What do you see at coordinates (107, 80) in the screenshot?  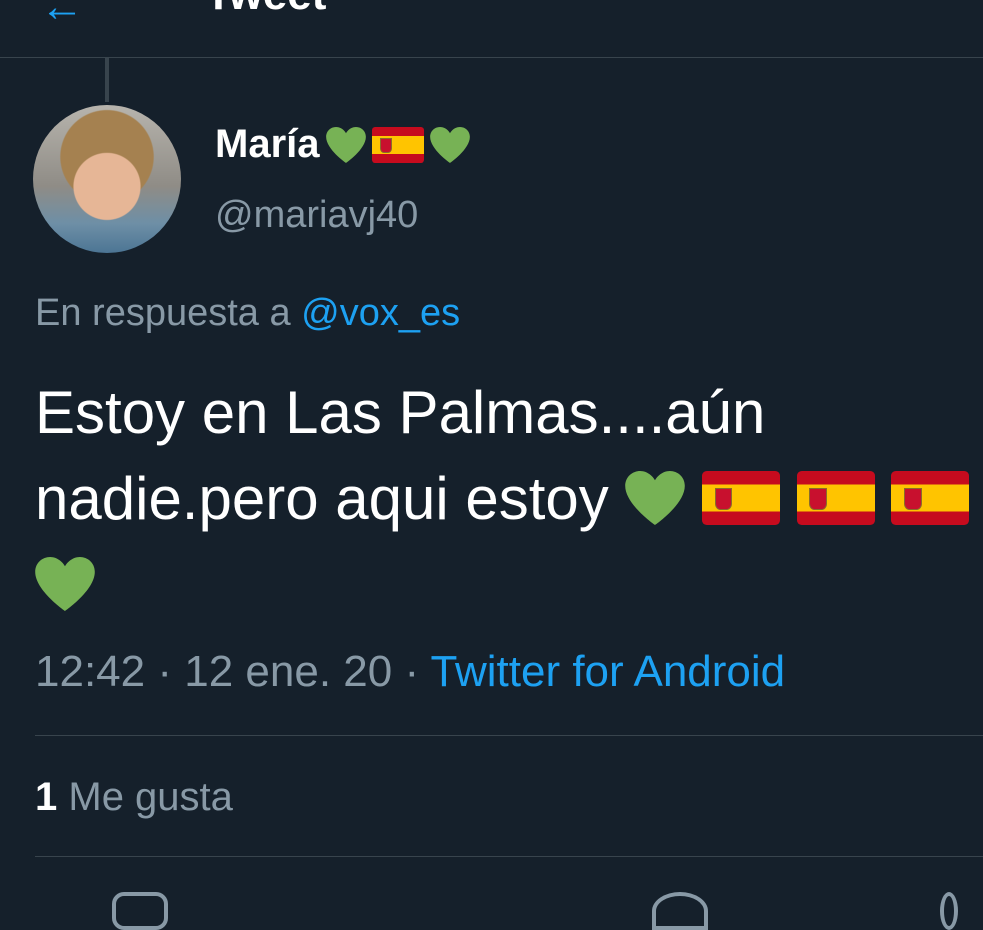 I see `thread-connector-line` at bounding box center [107, 80].